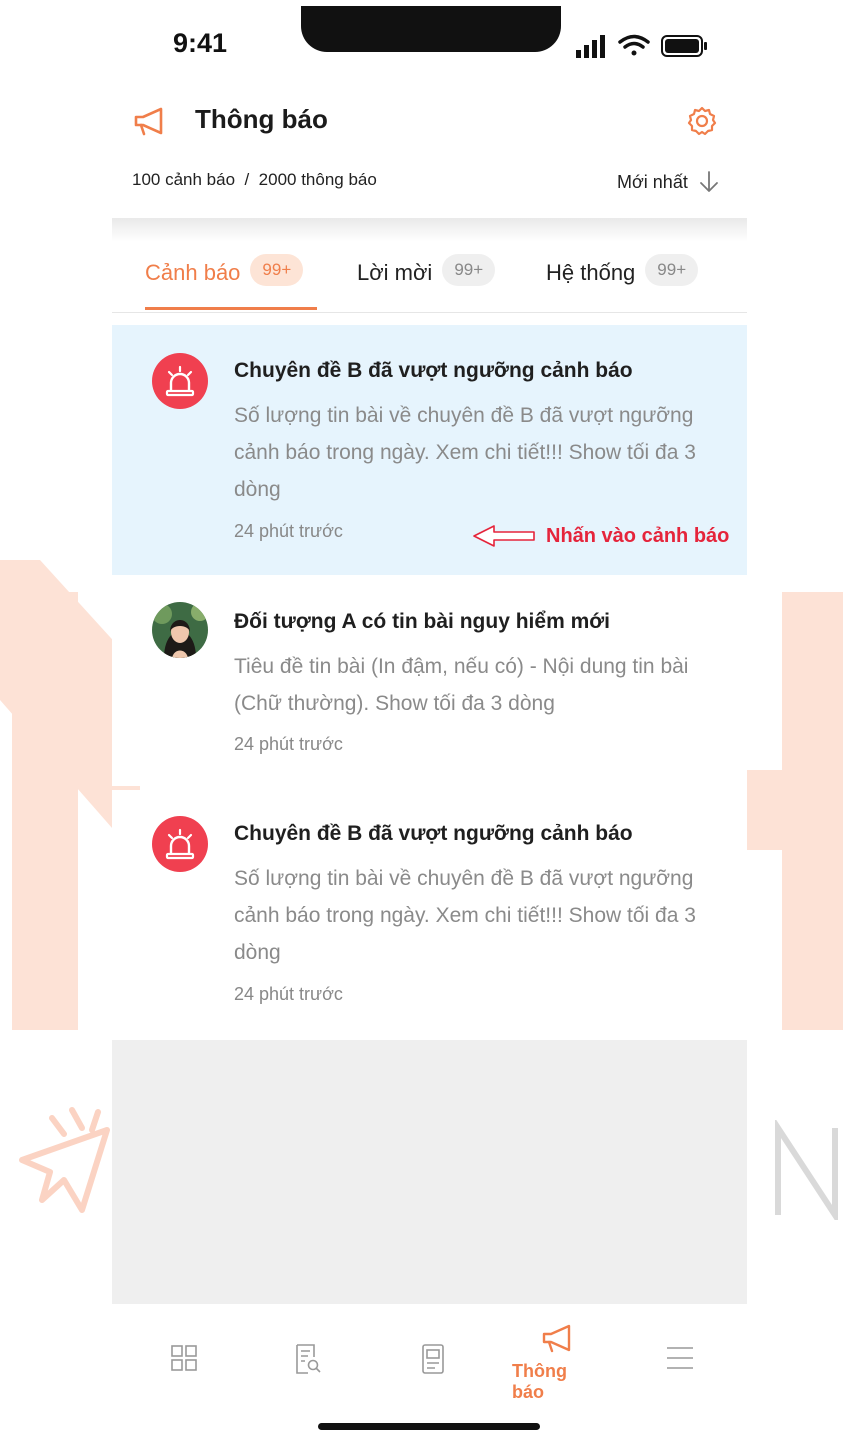 Image resolution: width=843 pixels, height=1438 pixels. I want to click on nav-dashboard, so click(184, 1383).